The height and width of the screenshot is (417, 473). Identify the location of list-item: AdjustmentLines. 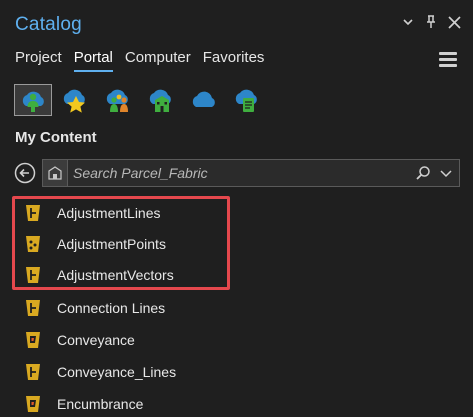
(91, 213).